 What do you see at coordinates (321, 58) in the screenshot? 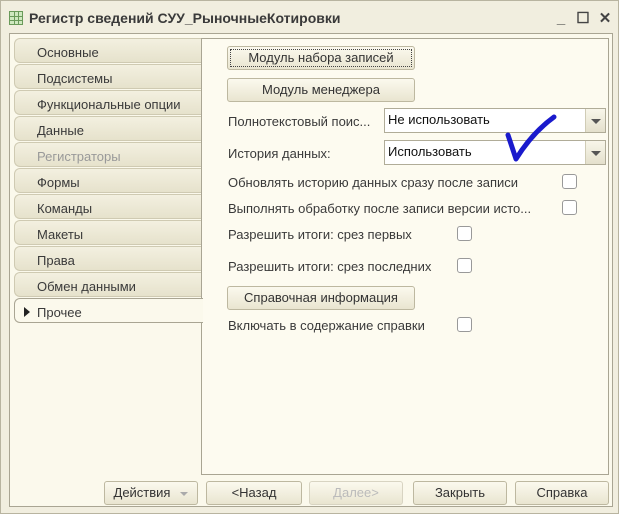
I see `record-set-module-button: Модуль набора записей` at bounding box center [321, 58].